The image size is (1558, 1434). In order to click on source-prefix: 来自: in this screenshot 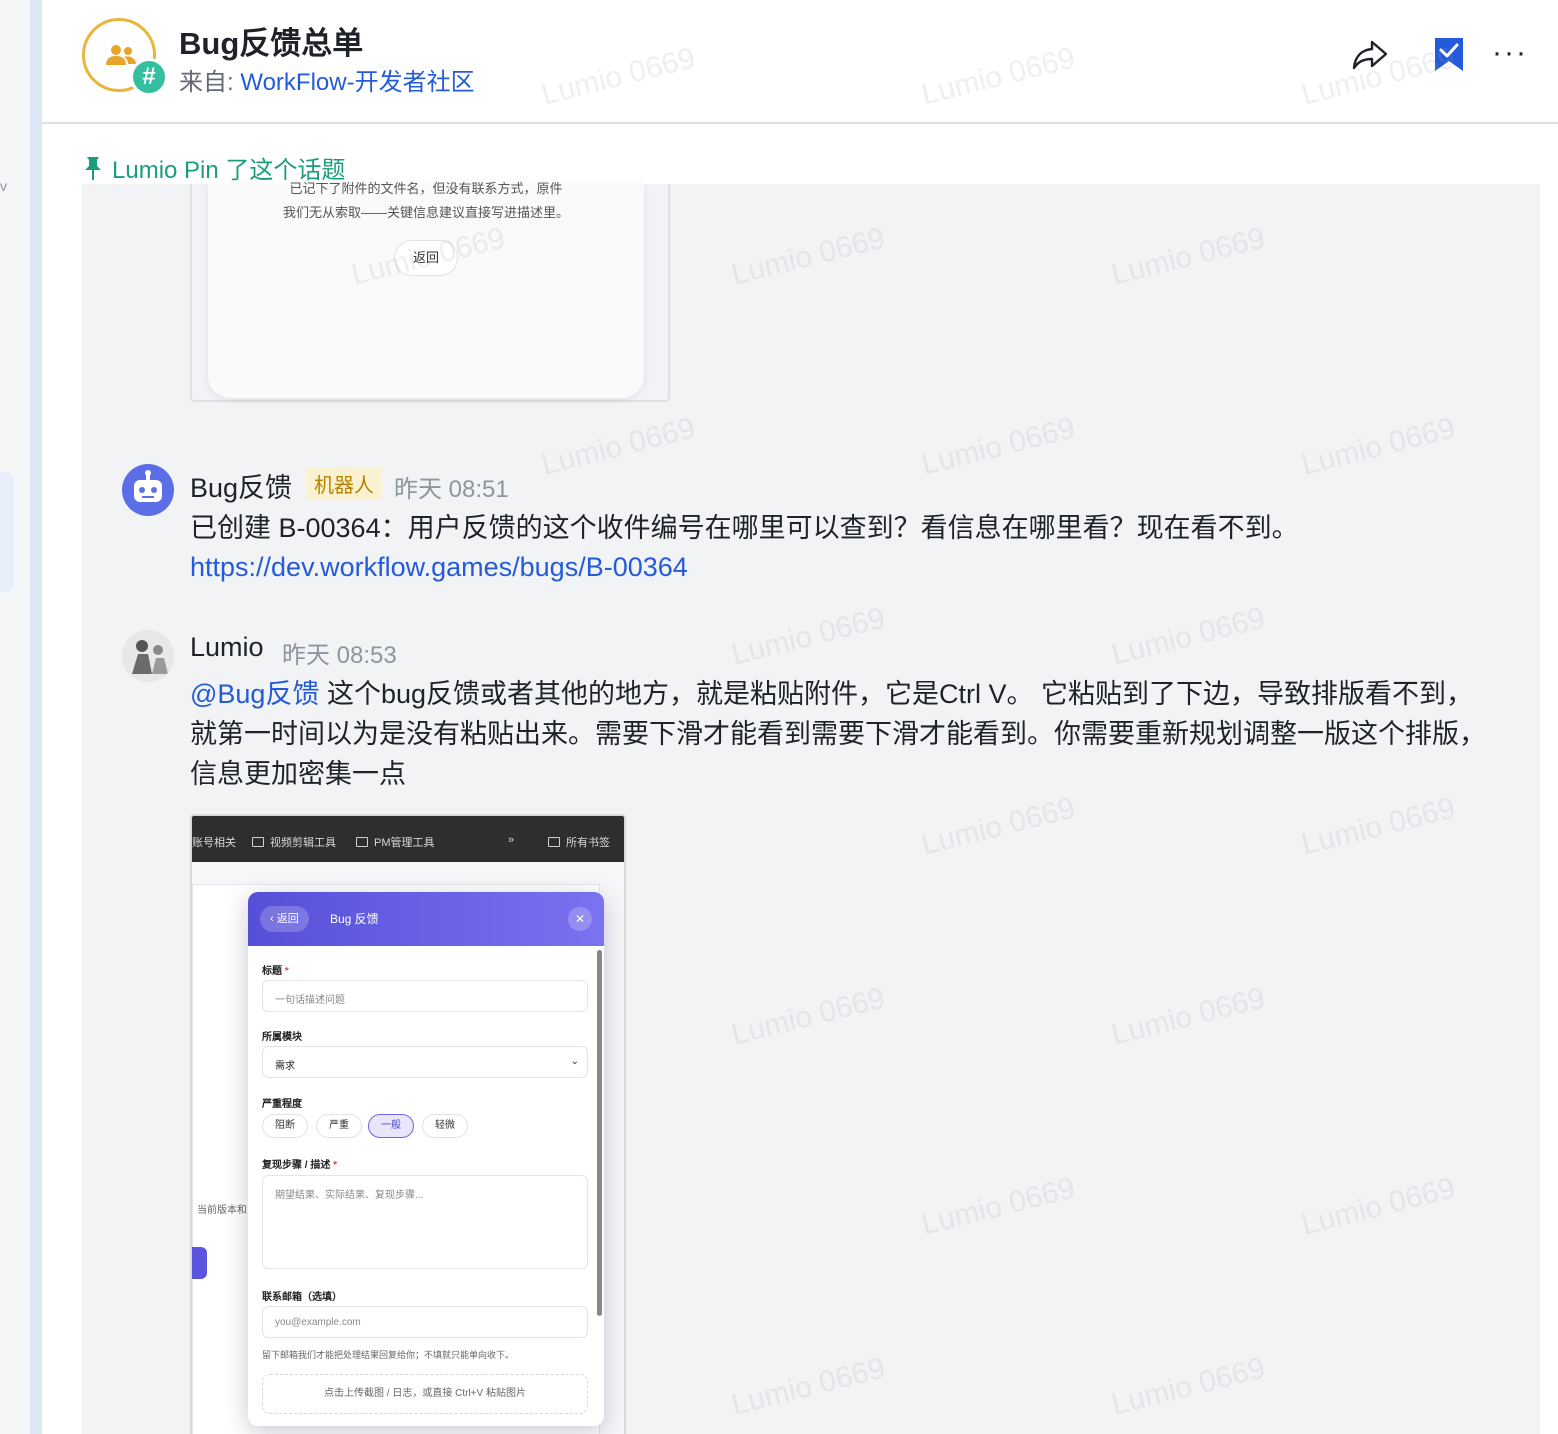, I will do `click(210, 82)`.